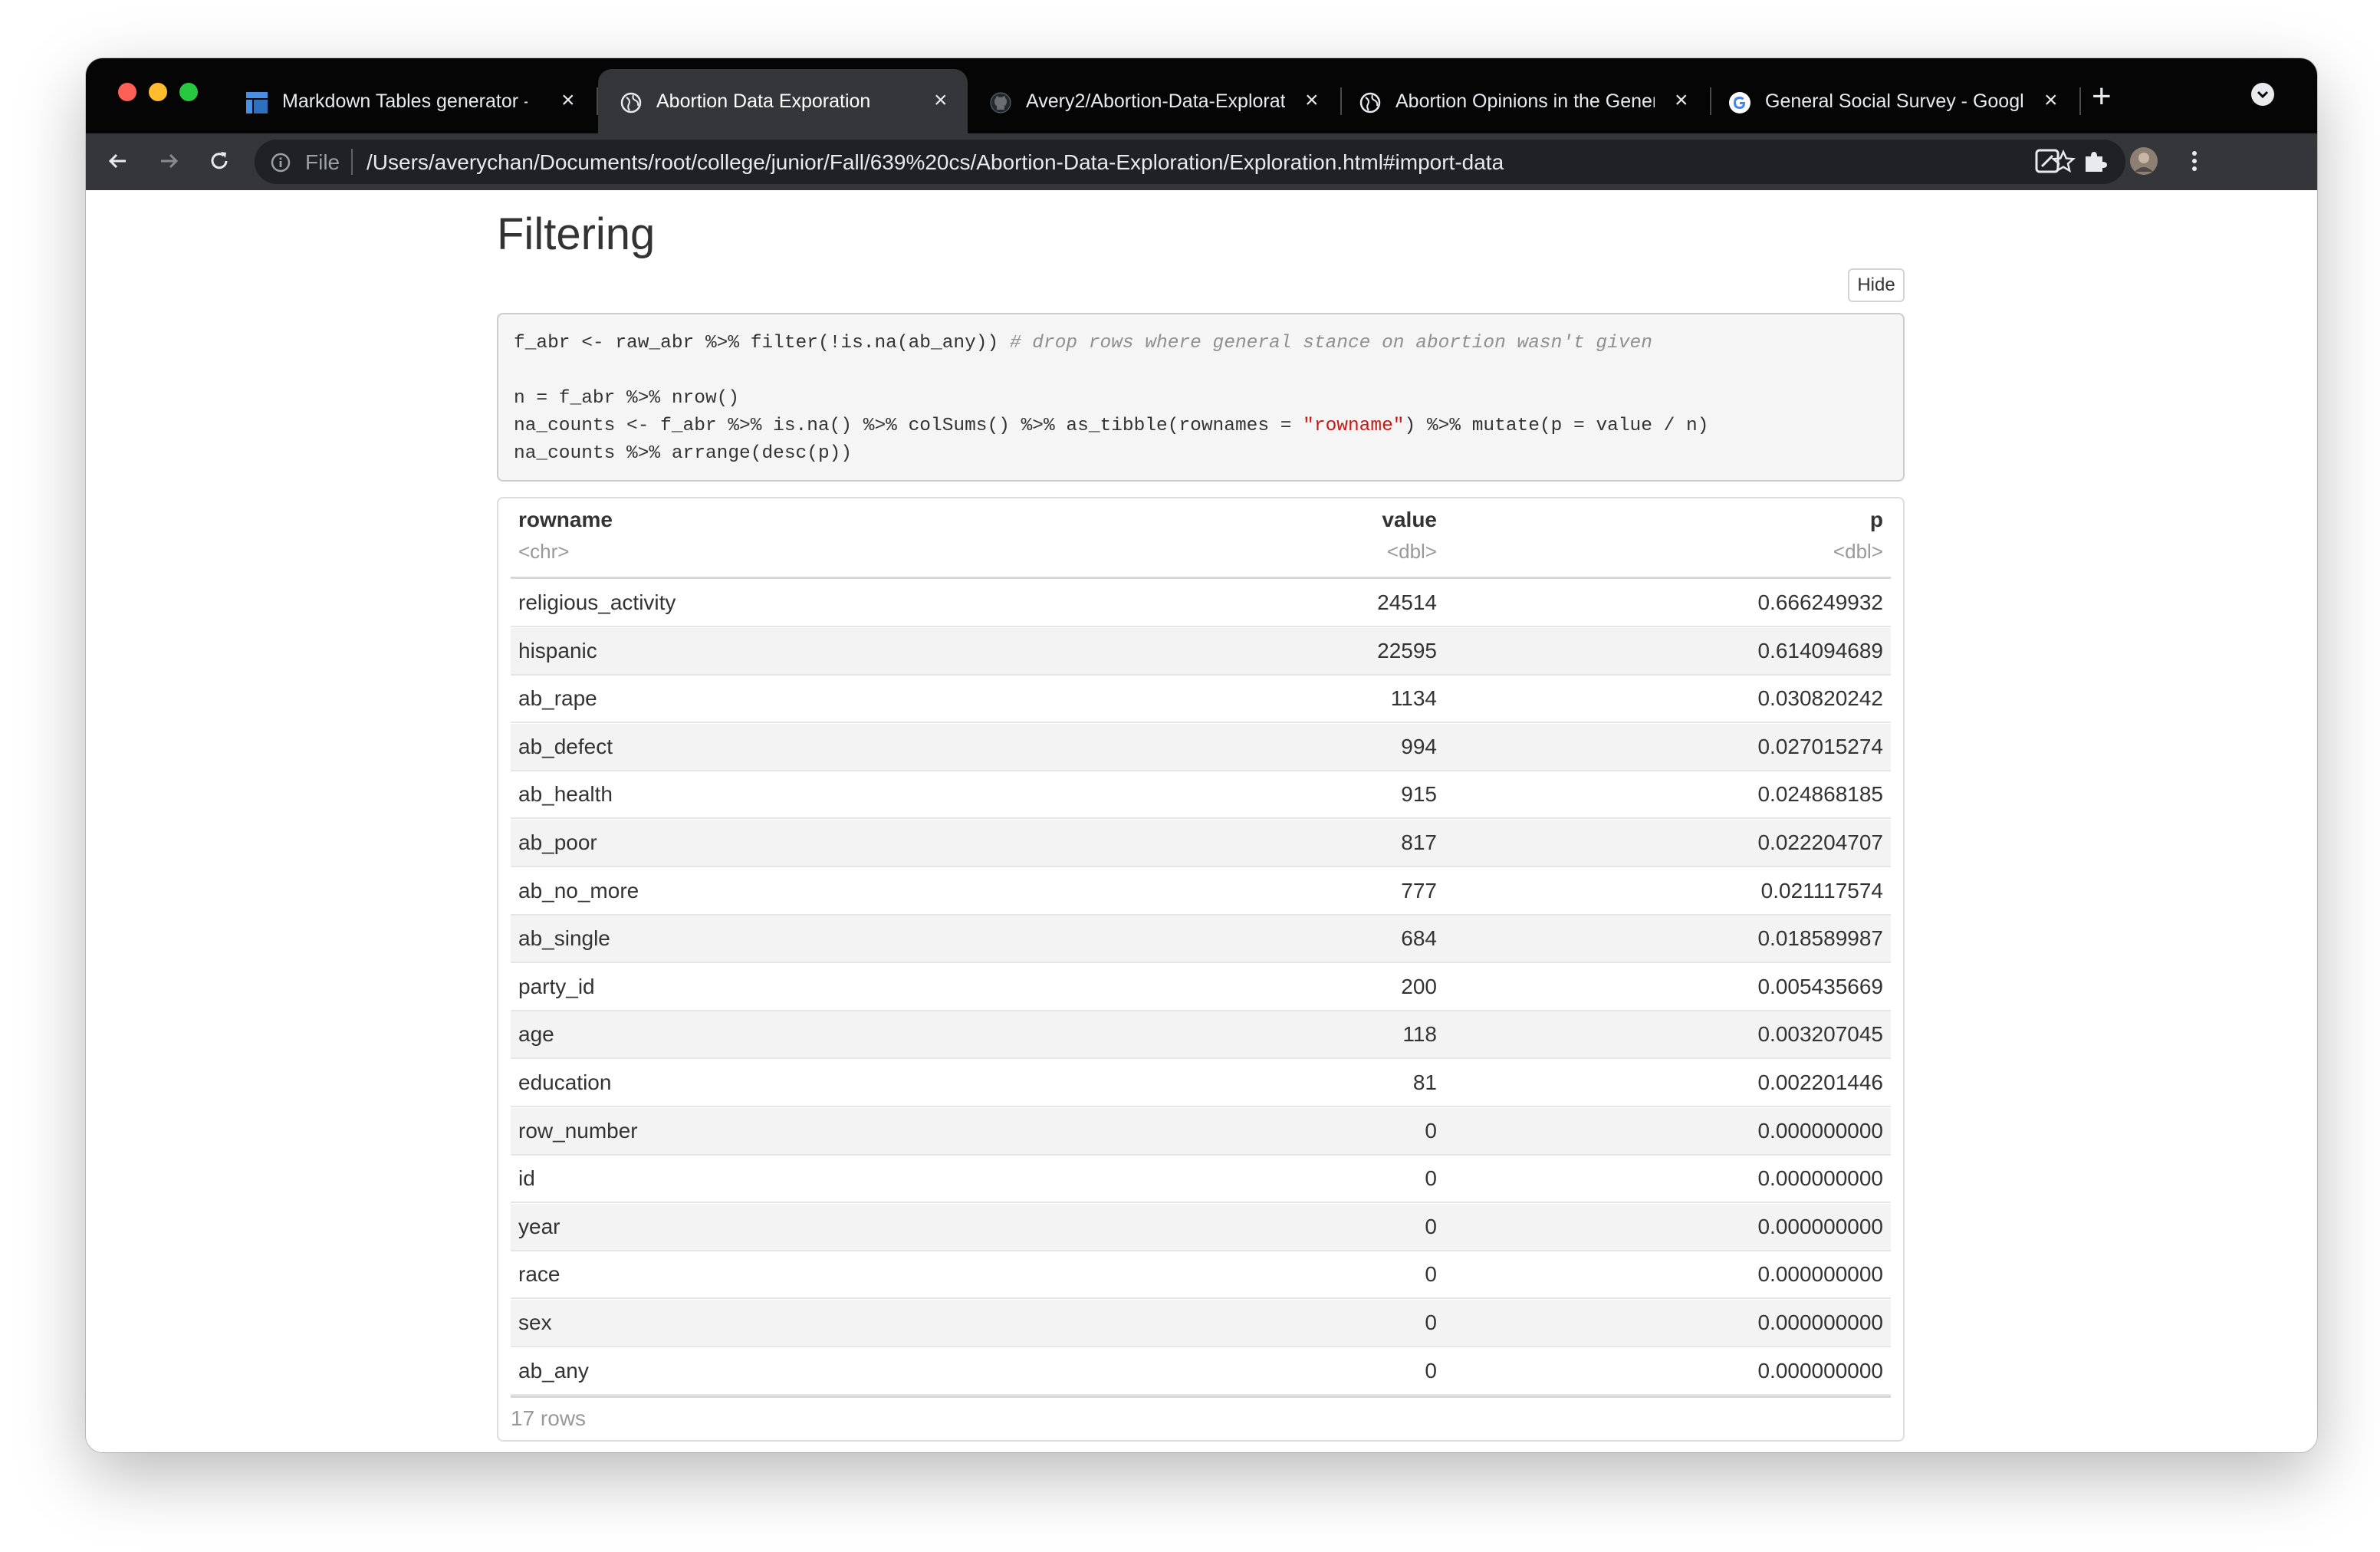  I want to click on tab-general-social-survey: General Social Survey - Google ×, so click(1891, 101).